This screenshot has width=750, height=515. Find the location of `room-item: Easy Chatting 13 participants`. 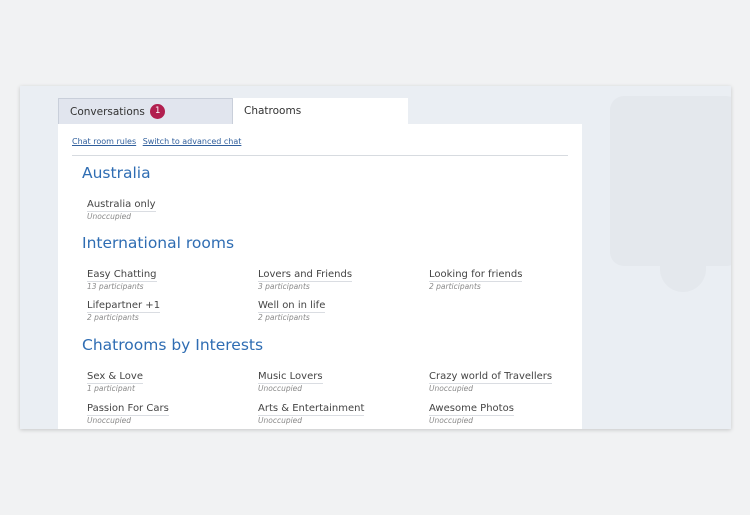

room-item: Easy Chatting 13 participants is located at coordinates (169, 276).